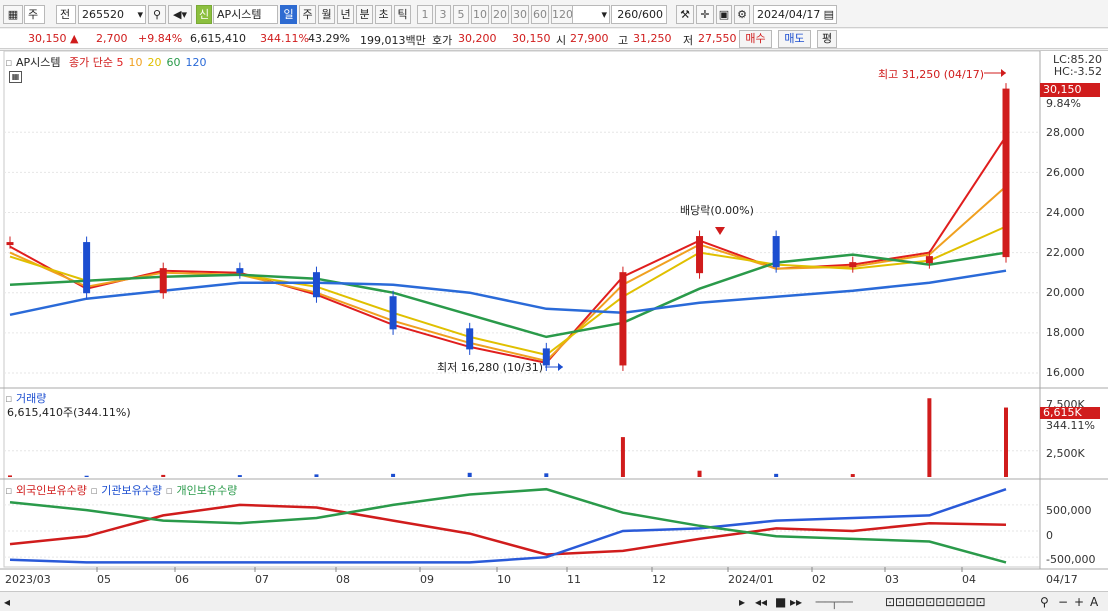  Describe the element at coordinates (1071, 559) in the screenshot. I see `hold-tick-3: -500,000` at that location.